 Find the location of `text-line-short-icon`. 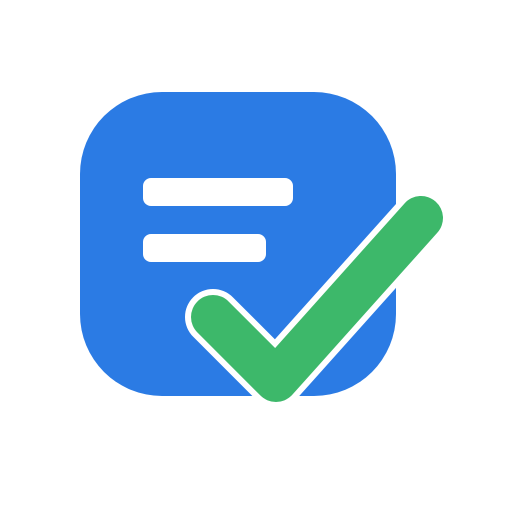

text-line-short-icon is located at coordinates (204, 248).